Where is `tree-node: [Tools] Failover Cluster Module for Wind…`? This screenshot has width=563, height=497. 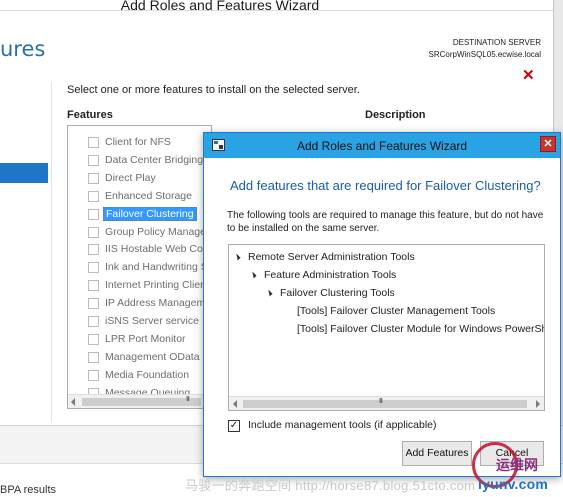
tree-node: [Tools] Failover Cluster Module for Wind… is located at coordinates (421, 329).